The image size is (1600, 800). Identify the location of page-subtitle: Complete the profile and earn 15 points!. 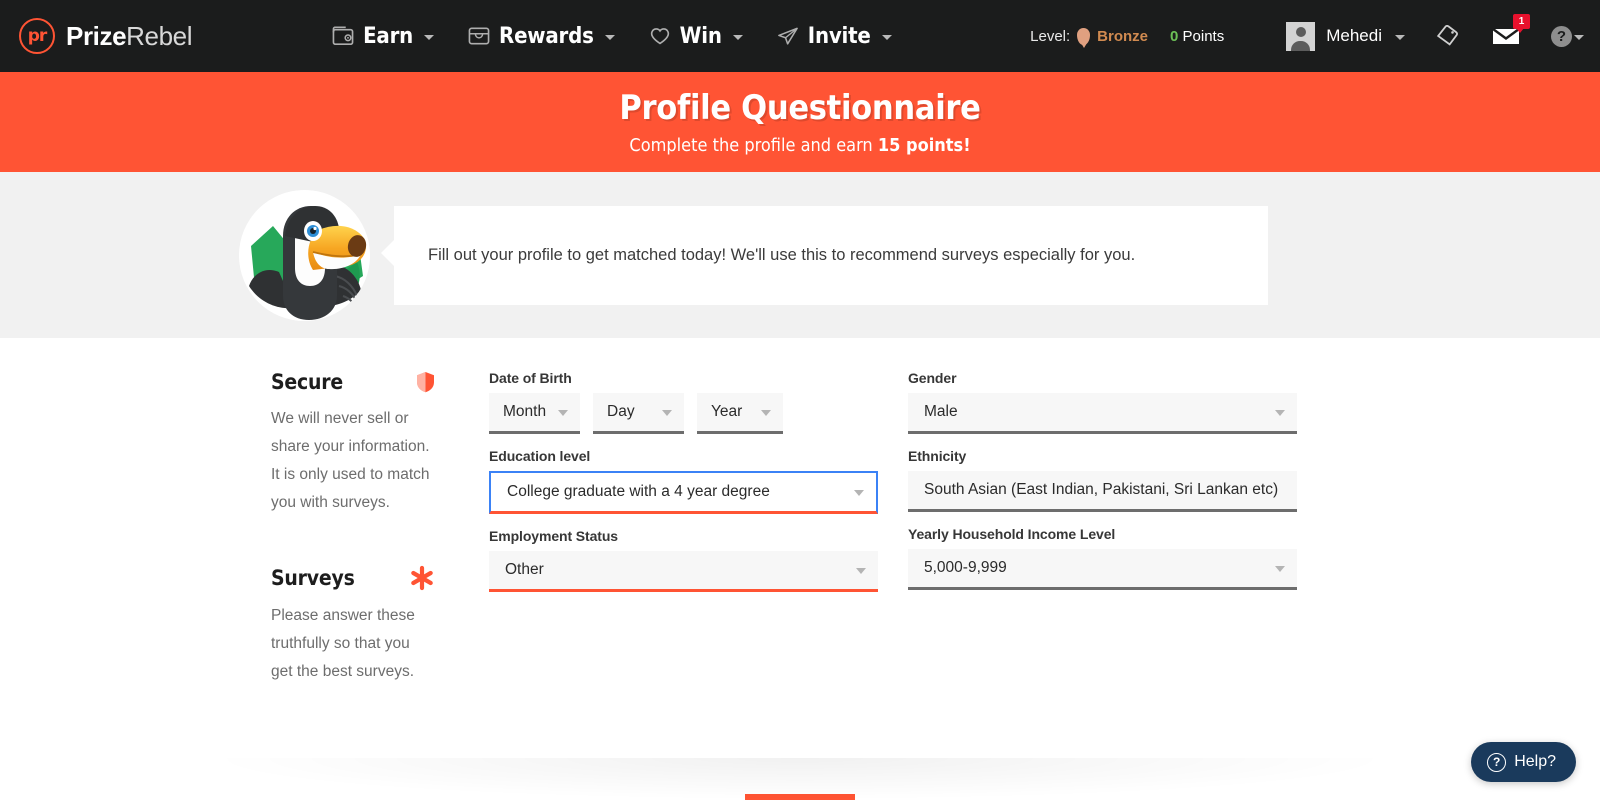
(799, 145).